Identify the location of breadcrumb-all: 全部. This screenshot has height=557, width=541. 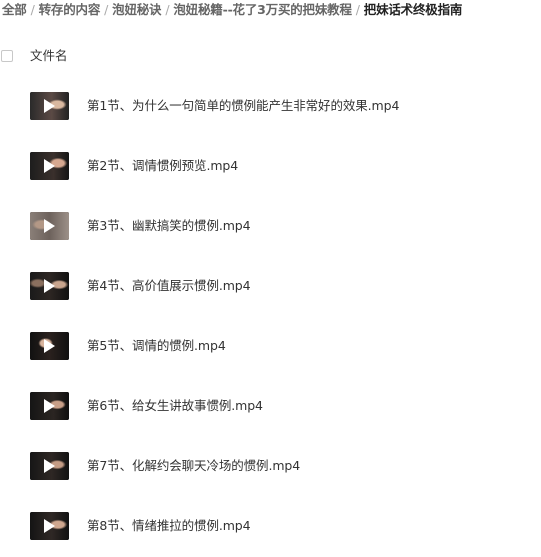
(14, 9).